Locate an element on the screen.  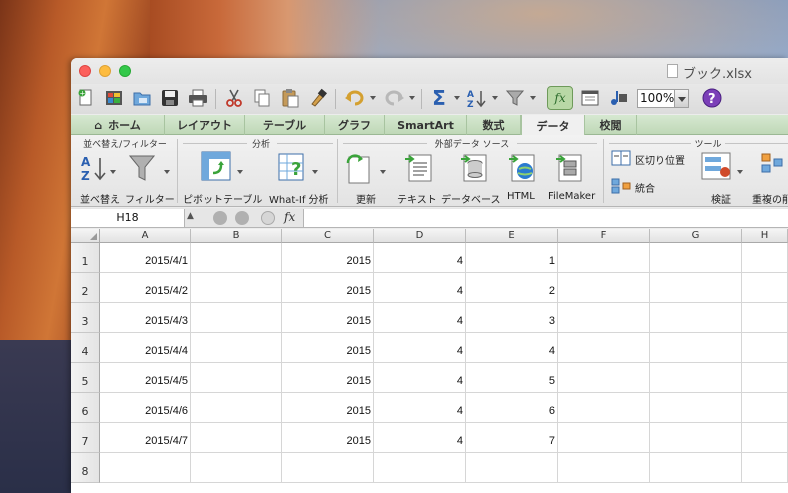
validate-dropdown is located at coordinates (740, 172).